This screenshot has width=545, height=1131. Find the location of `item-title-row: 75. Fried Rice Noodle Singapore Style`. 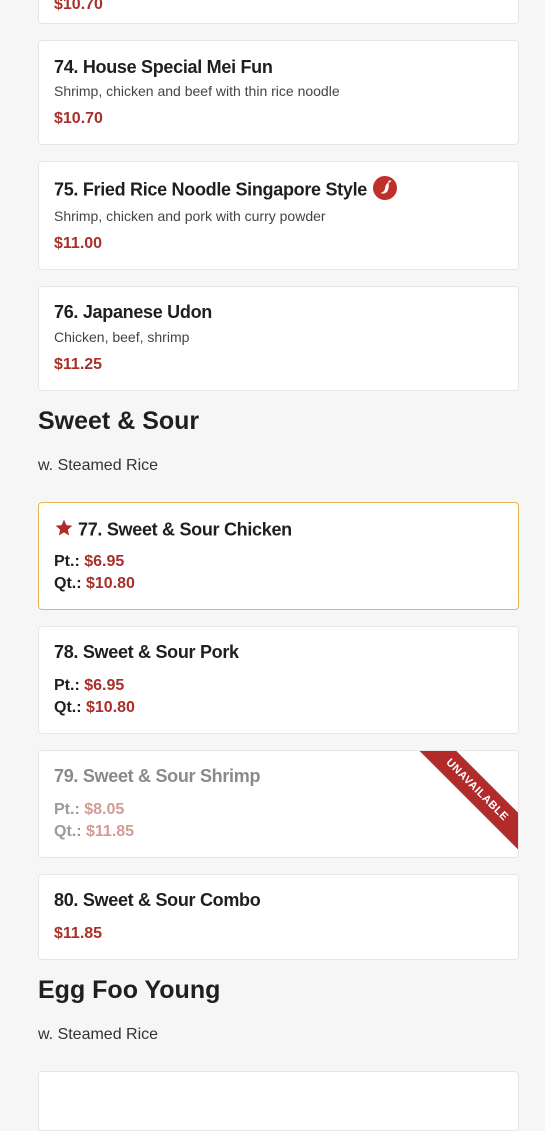

item-title-row: 75. Fried Rice Noodle Singapore Style is located at coordinates (225, 190).